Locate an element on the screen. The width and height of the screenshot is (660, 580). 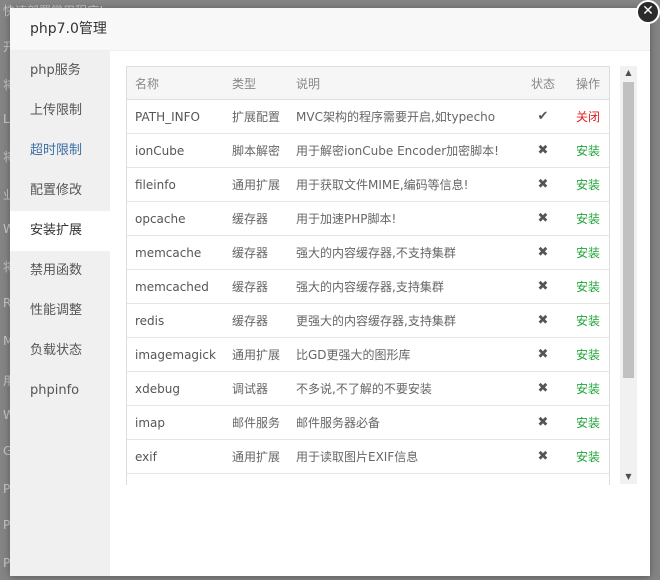
scroll-down-icon: ▼ is located at coordinates (628, 477).